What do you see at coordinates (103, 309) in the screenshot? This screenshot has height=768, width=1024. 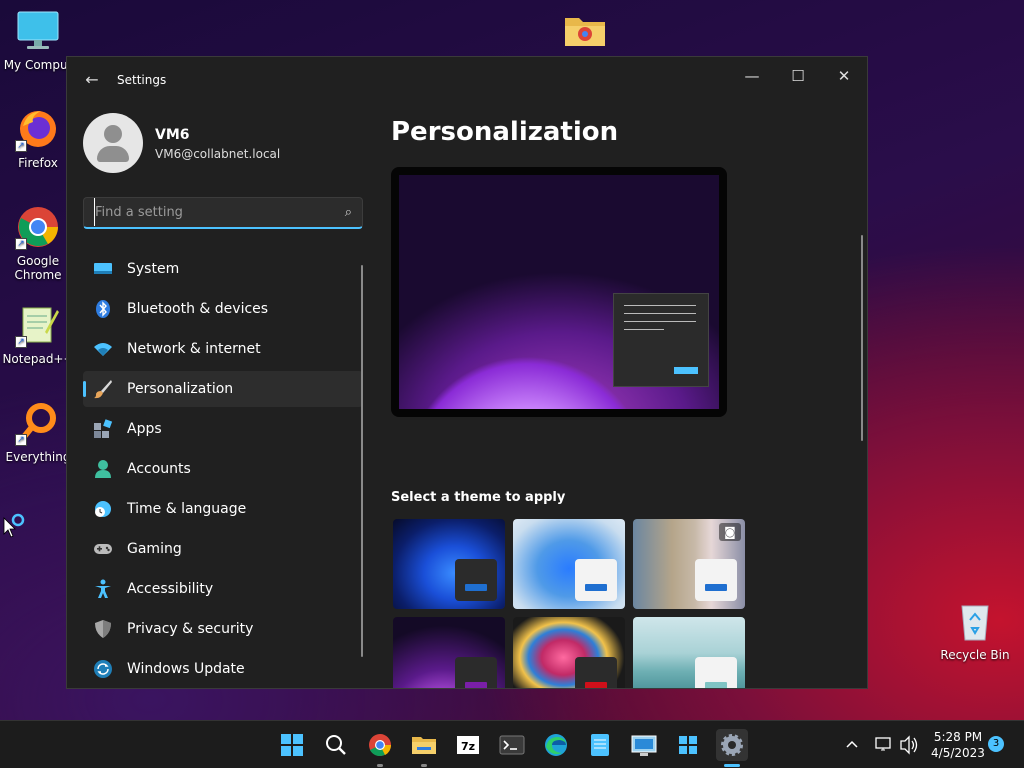 I see `bluetooth-icon` at bounding box center [103, 309].